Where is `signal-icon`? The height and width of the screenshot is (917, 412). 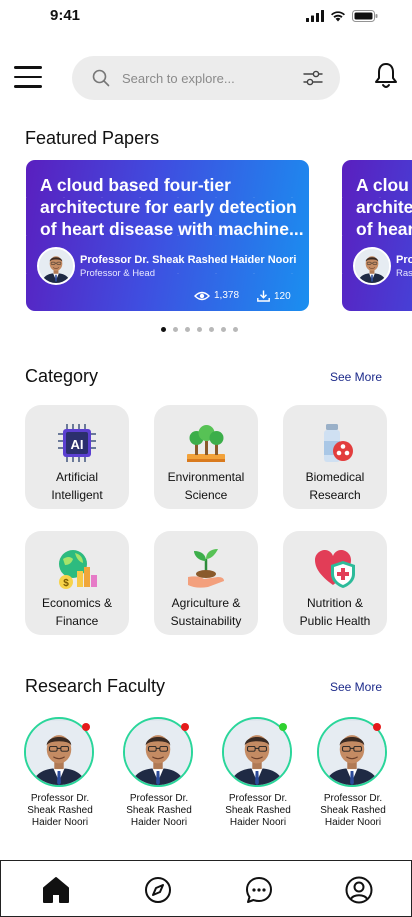
signal-icon is located at coordinates (315, 16).